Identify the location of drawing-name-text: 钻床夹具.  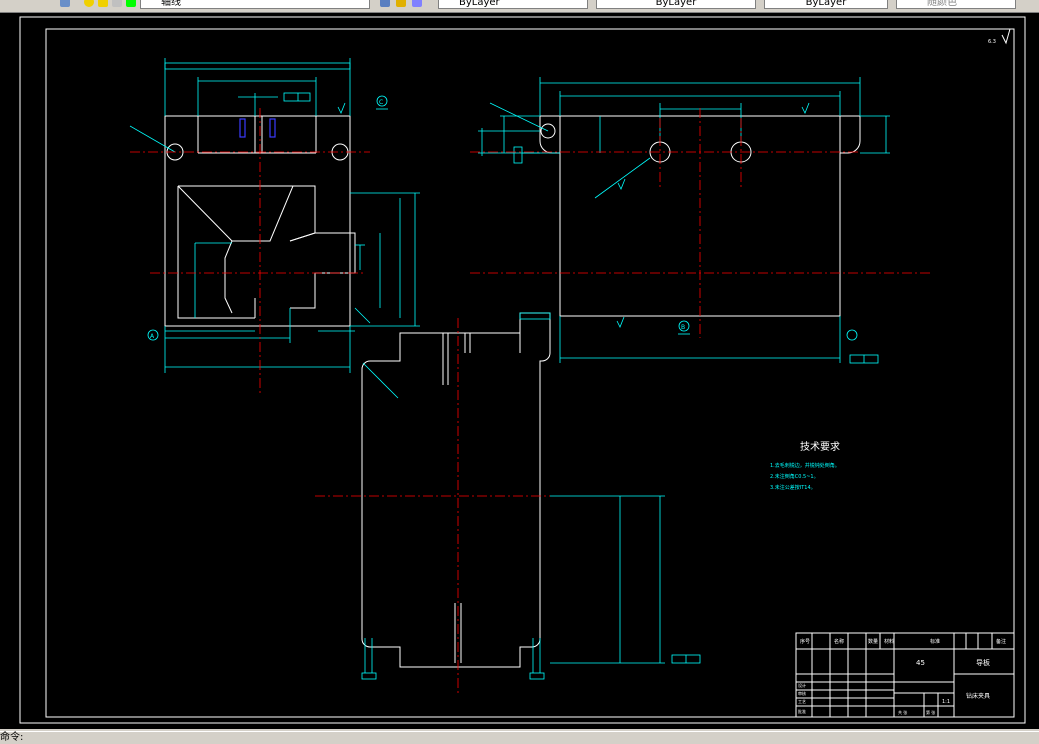
(978, 696).